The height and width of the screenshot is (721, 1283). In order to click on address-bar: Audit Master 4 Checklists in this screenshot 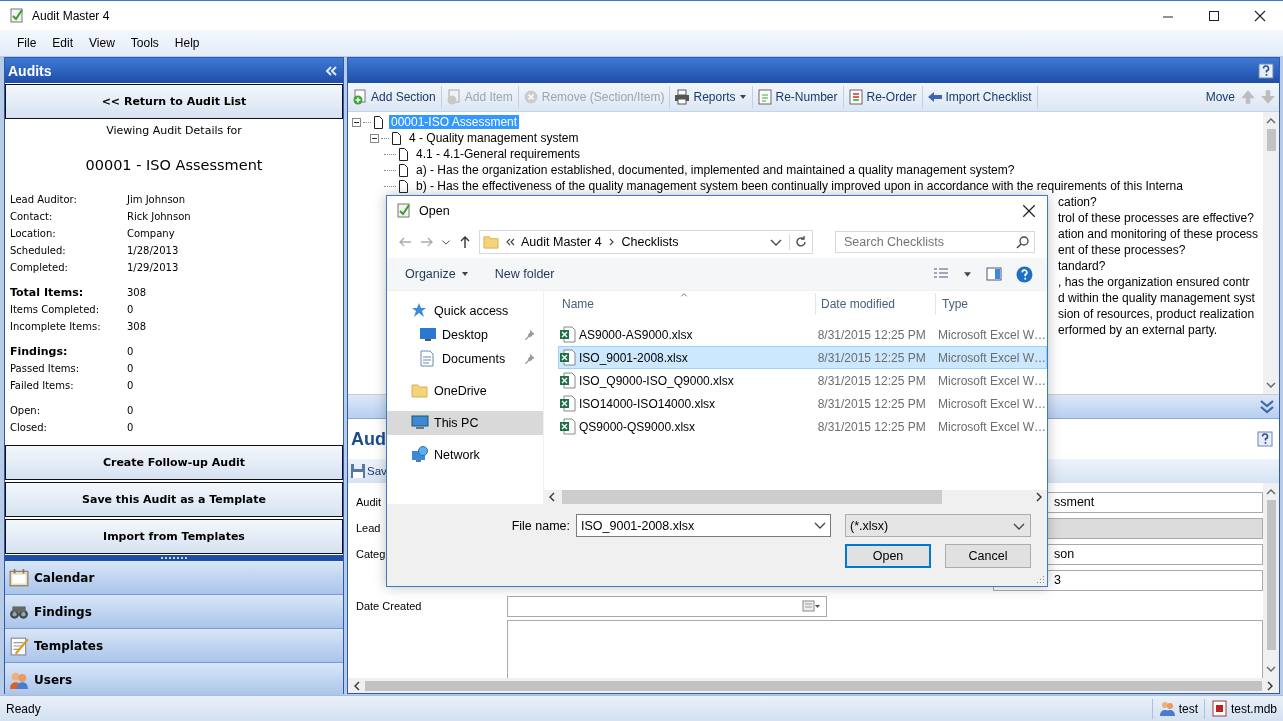, I will do `click(646, 242)`.